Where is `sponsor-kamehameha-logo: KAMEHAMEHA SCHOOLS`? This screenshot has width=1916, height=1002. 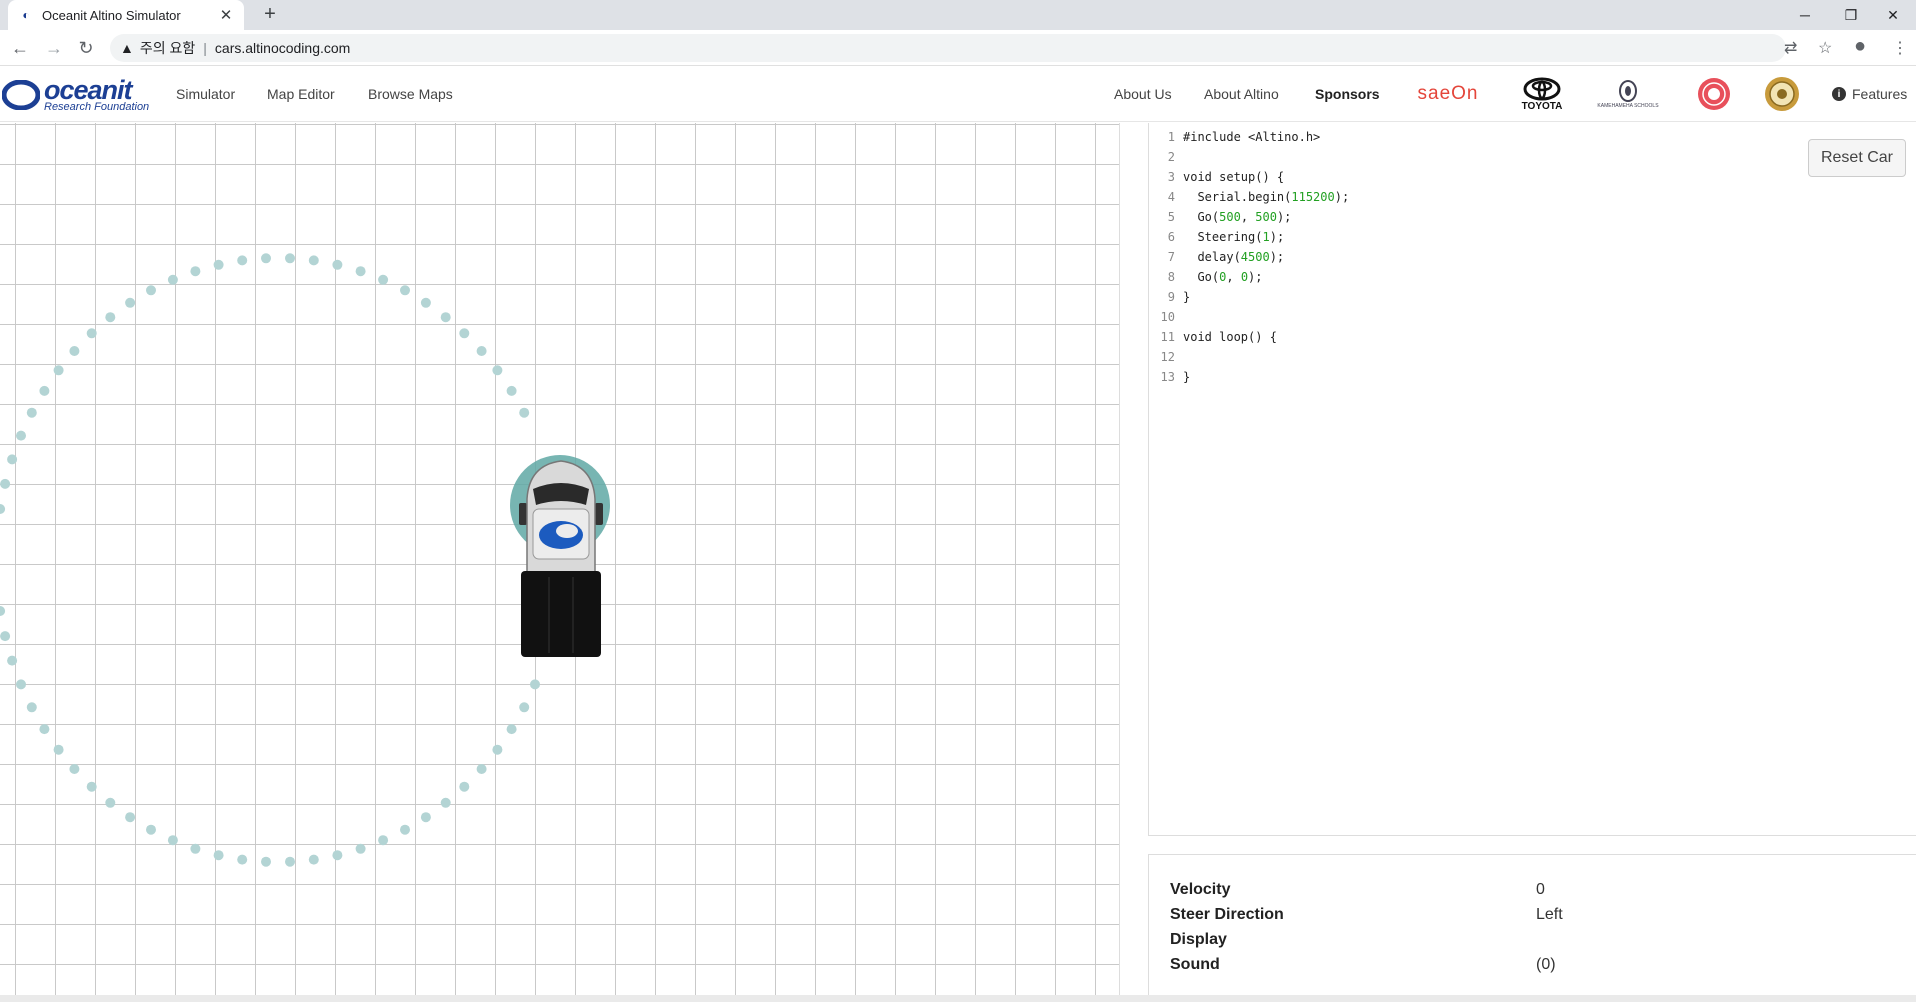 sponsor-kamehameha-logo: KAMEHAMEHA SCHOOLS is located at coordinates (1628, 94).